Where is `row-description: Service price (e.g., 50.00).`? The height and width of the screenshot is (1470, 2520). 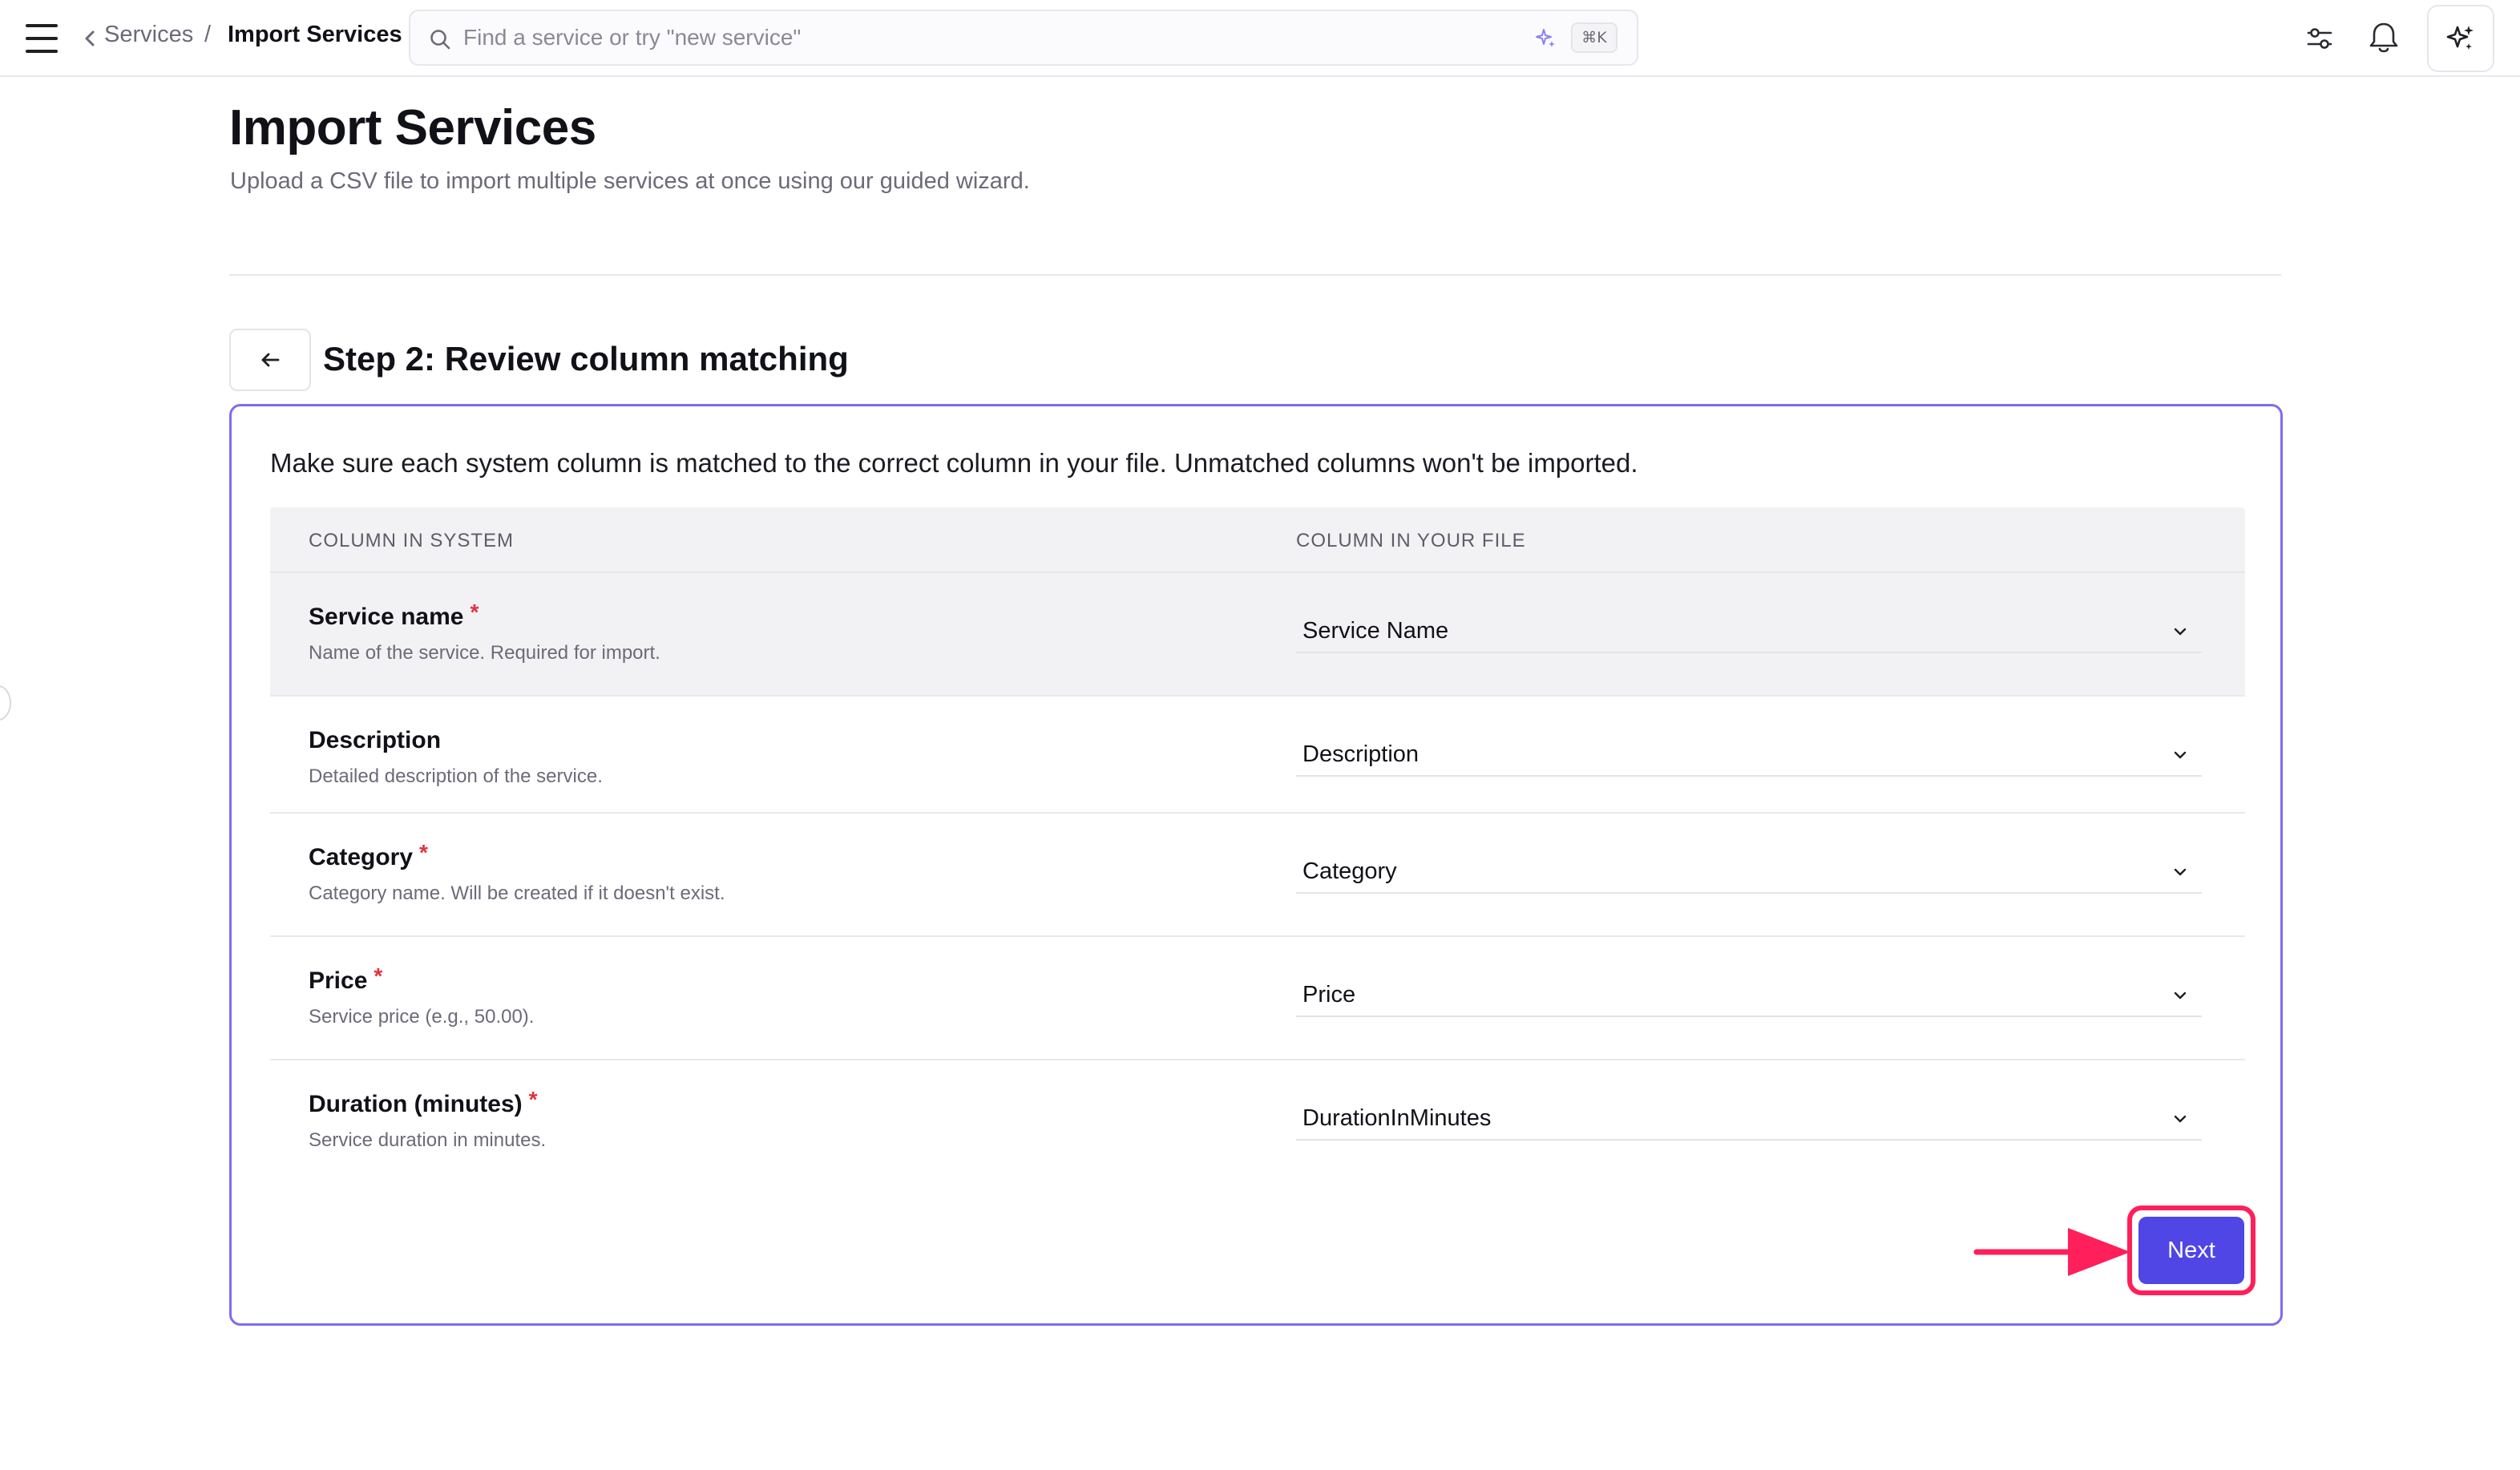 row-description: Service price (e.g., 50.00). is located at coordinates (422, 1017).